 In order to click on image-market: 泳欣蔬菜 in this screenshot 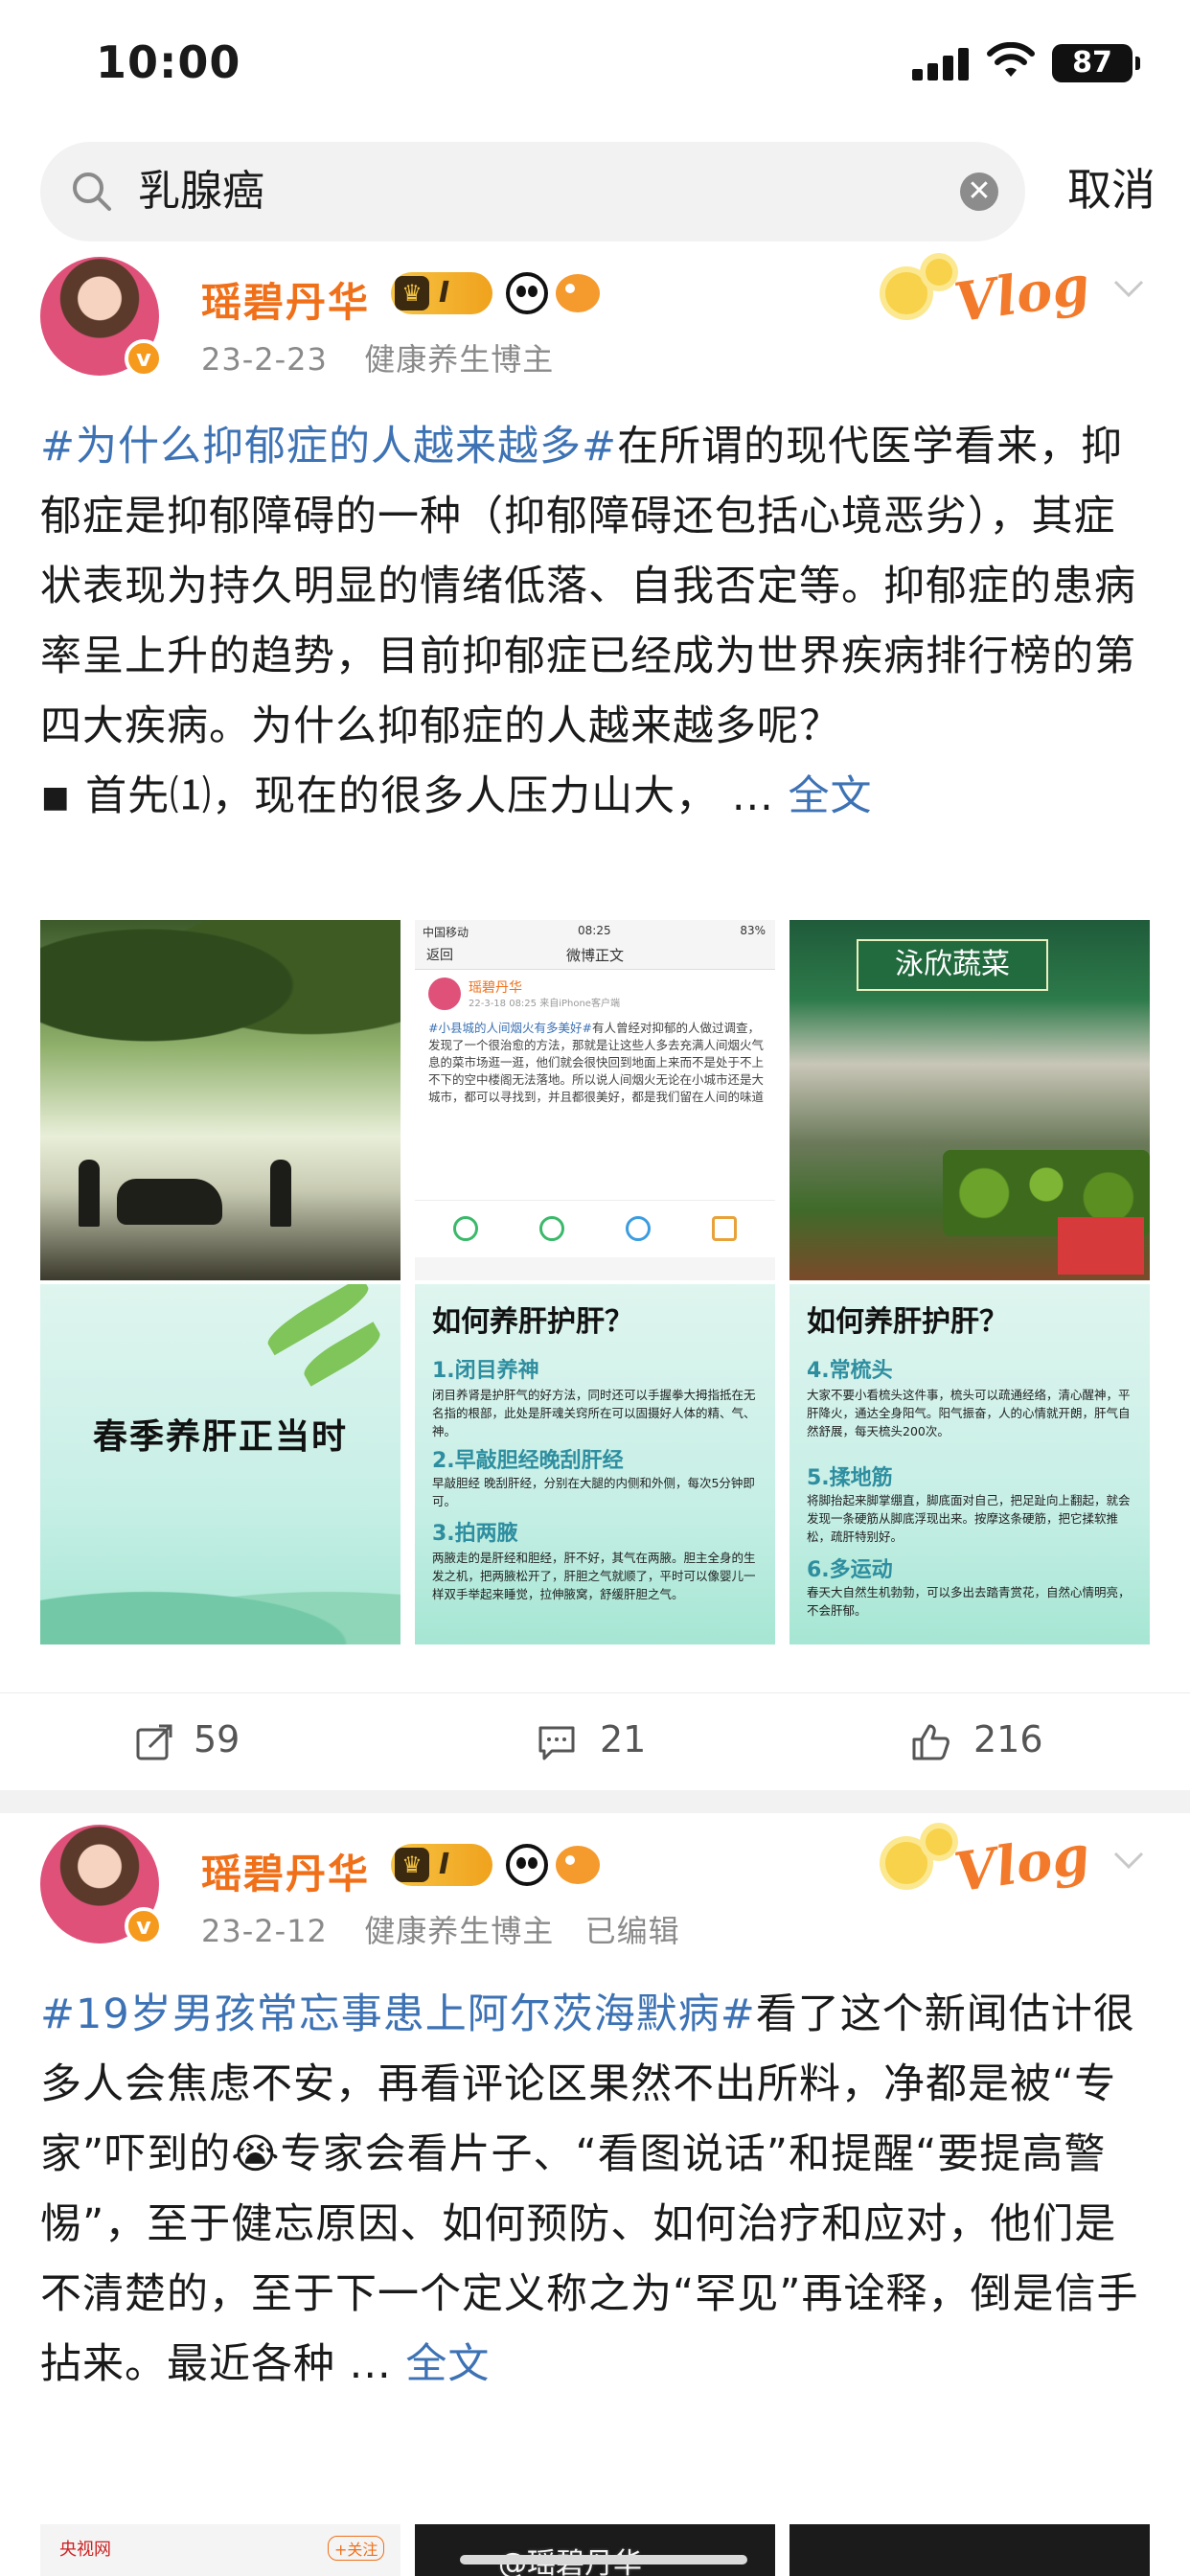, I will do `click(970, 1100)`.